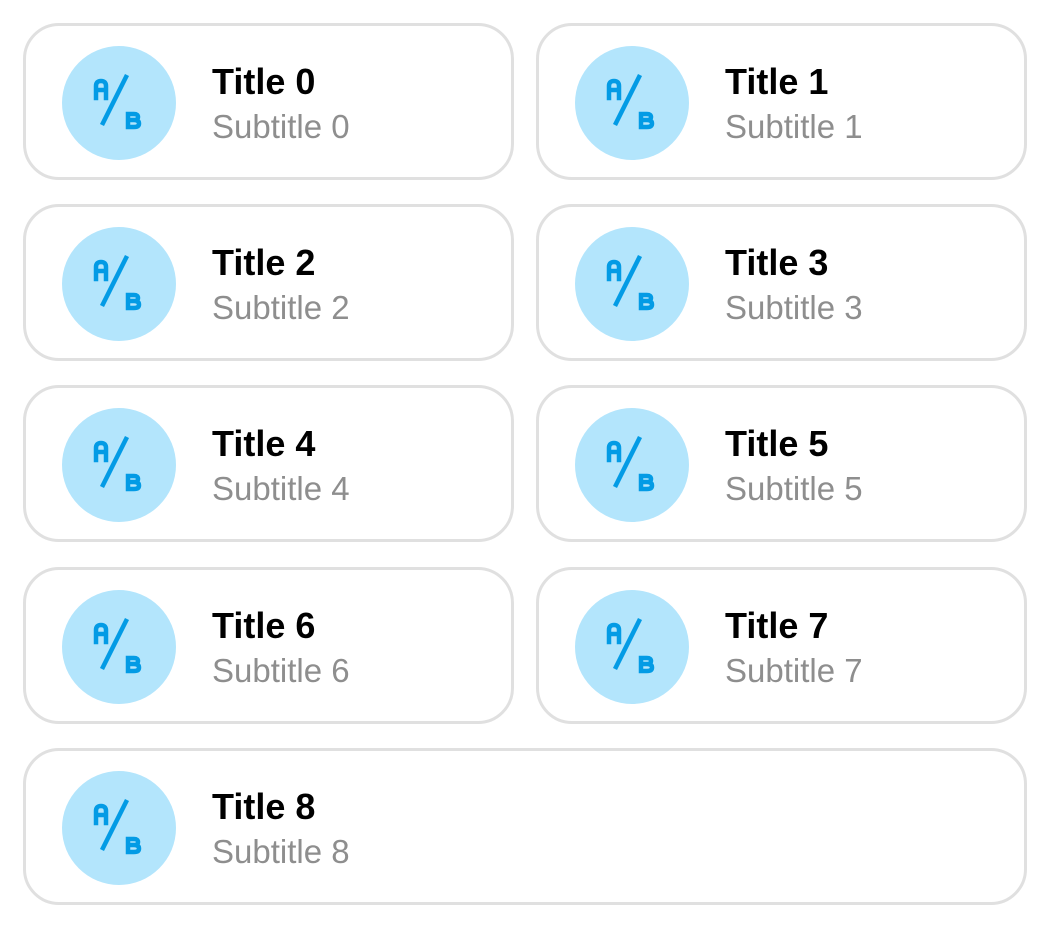 This screenshot has height=930, width=1050. I want to click on list-card: Title 1 Subtitle 1, so click(781, 101).